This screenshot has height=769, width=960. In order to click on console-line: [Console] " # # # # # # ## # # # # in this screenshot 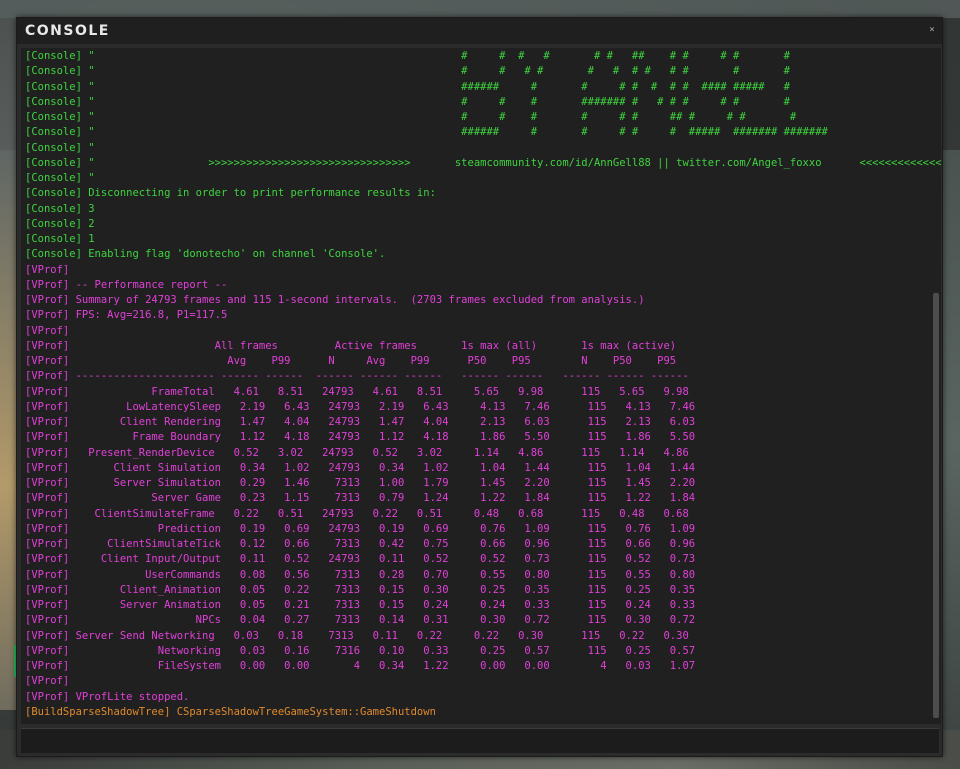, I will do `click(411, 117)`.